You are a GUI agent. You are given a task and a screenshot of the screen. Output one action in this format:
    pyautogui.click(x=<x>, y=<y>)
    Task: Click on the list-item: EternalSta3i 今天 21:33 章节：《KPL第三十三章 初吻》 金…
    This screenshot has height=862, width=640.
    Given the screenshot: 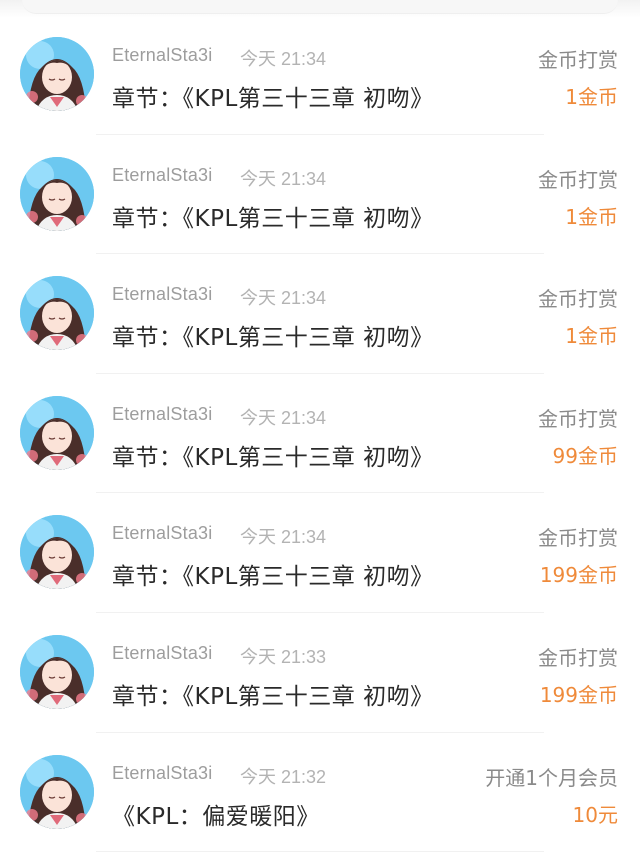 What is the action you would take?
    pyautogui.click(x=320, y=673)
    